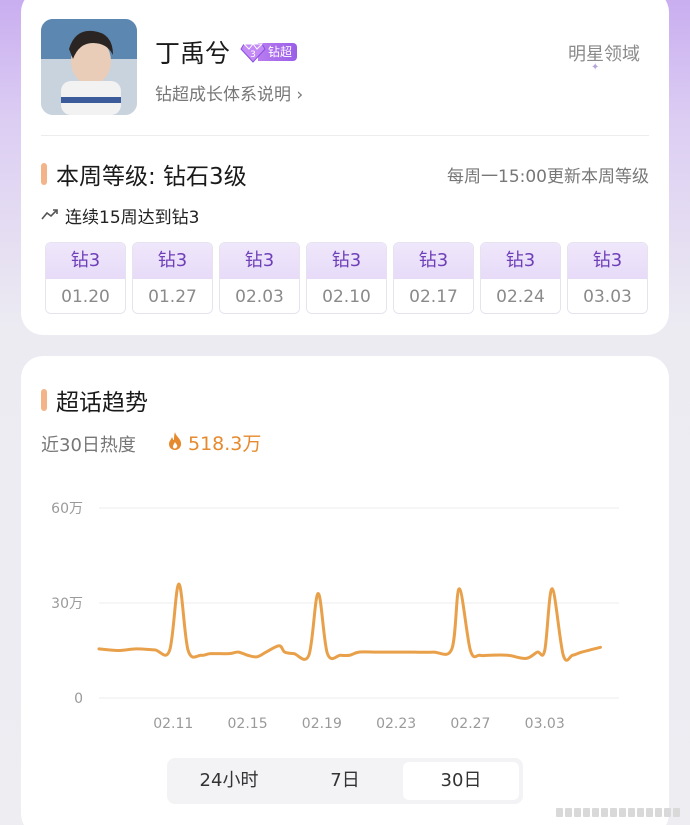  What do you see at coordinates (548, 177) in the screenshot?
I see `update-note: 每周一15:00更新本周等级` at bounding box center [548, 177].